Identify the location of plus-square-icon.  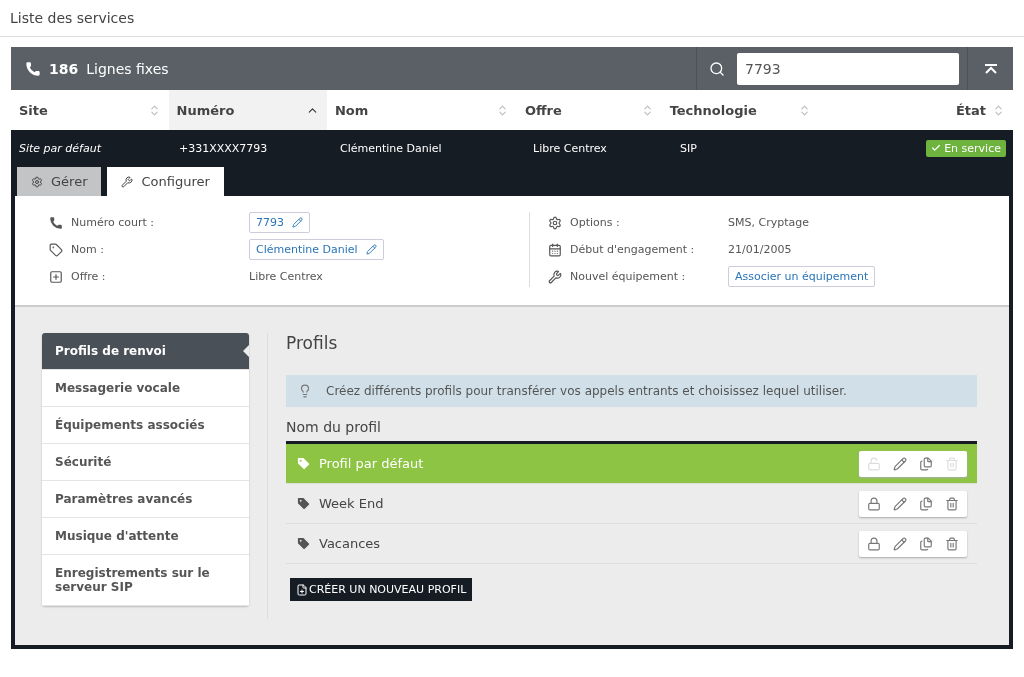
(56, 276).